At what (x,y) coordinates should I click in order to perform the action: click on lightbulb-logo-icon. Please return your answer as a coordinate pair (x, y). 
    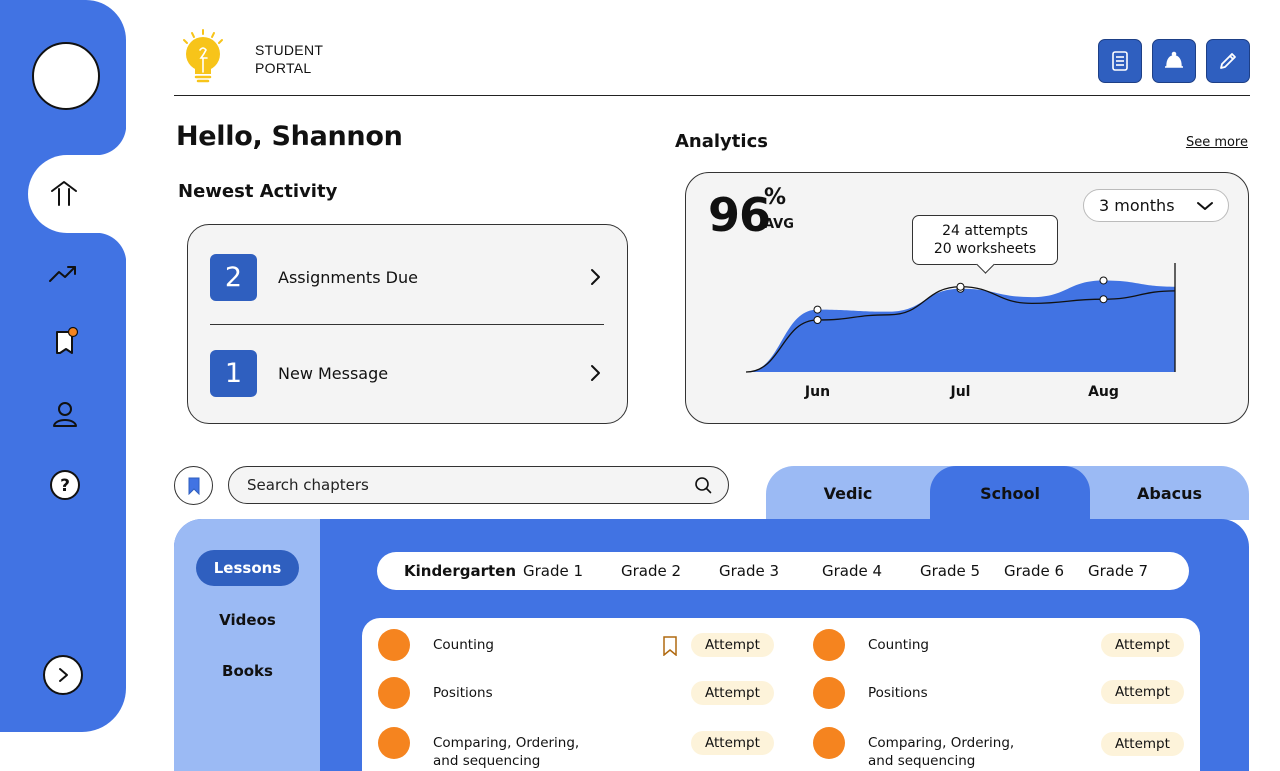
    Looking at the image, I should click on (203, 56).